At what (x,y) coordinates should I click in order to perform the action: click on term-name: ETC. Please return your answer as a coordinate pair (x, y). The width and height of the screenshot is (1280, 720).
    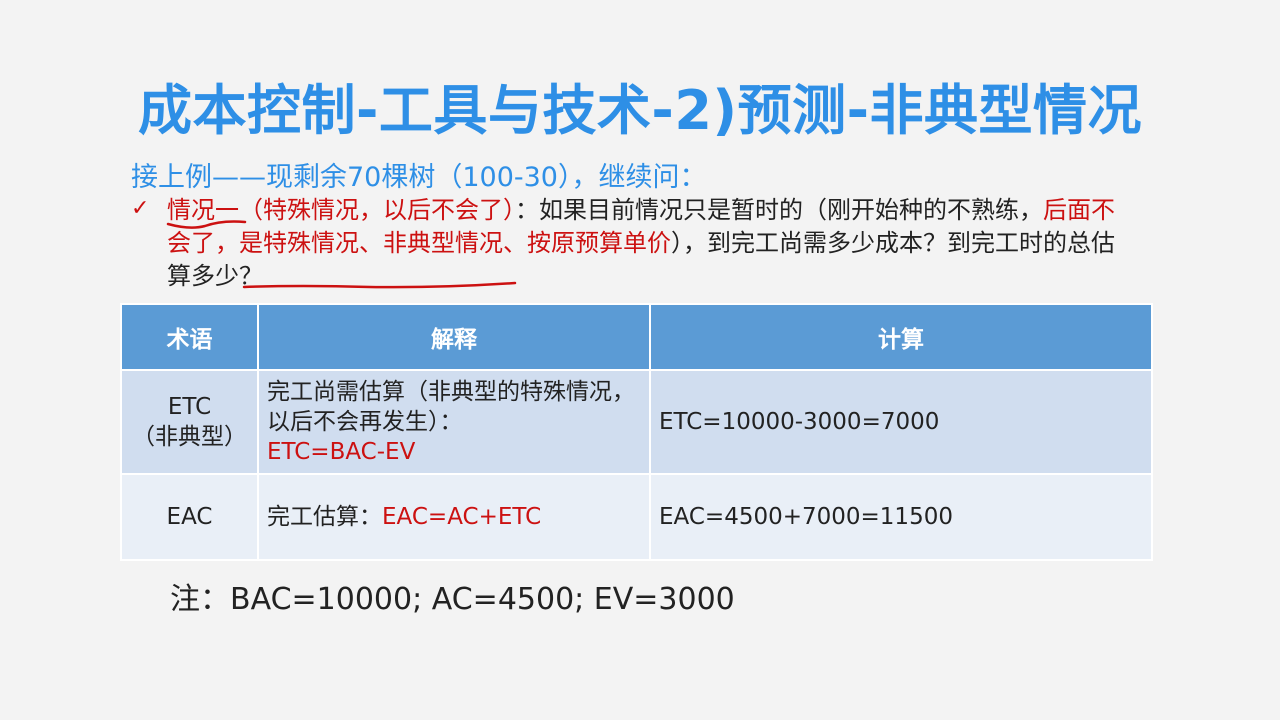
    Looking at the image, I should click on (189, 407).